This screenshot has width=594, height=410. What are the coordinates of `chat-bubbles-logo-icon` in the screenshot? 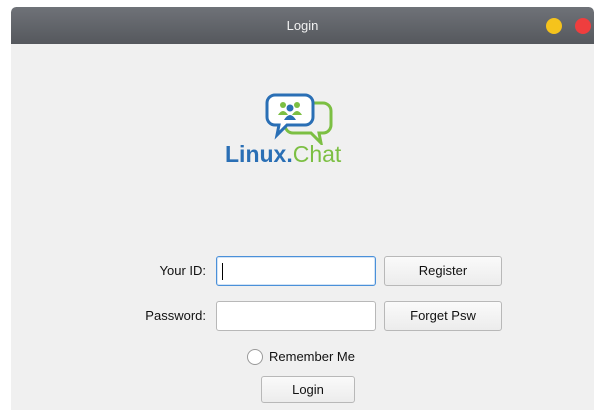 It's located at (299, 119).